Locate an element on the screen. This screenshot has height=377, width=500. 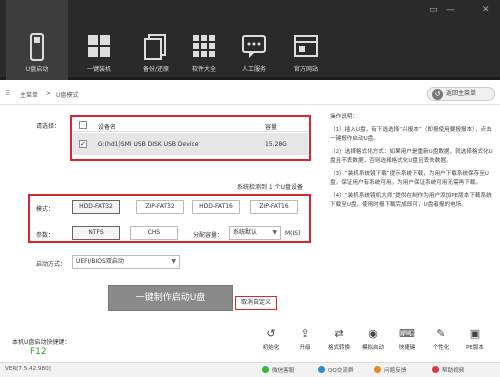
footer-link-label: 微信客服 is located at coordinates (283, 371).